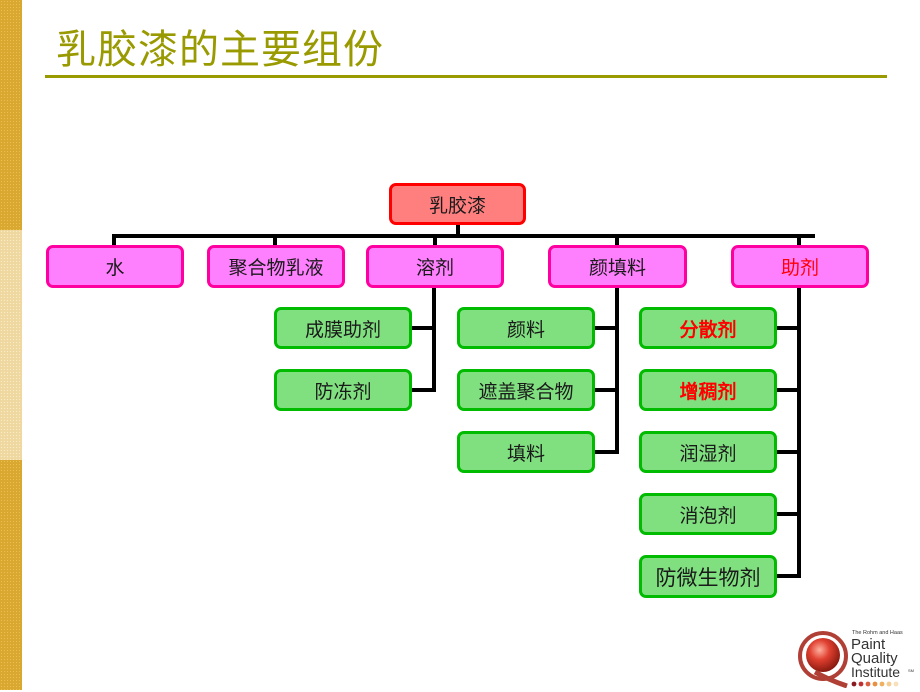 Image resolution: width=920 pixels, height=692 pixels. What do you see at coordinates (466, 76) in the screenshot?
I see `title-underline` at bounding box center [466, 76].